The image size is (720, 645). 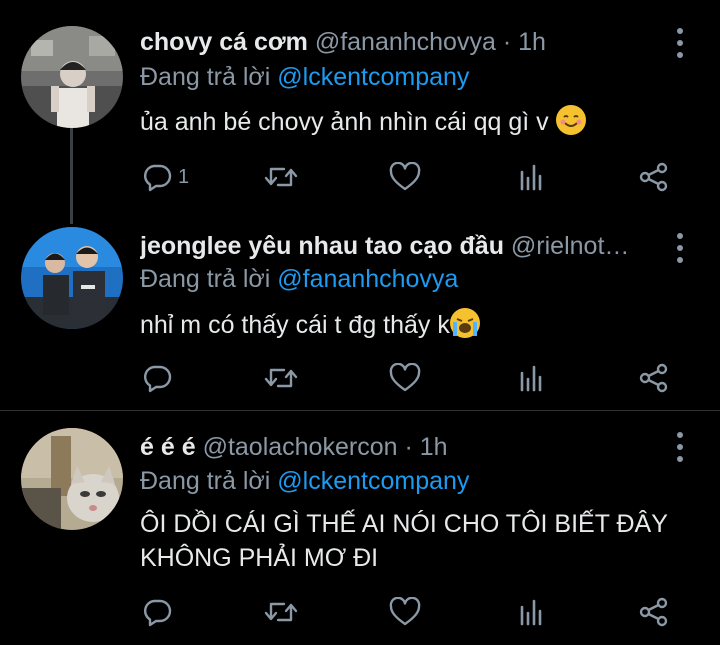 I want to click on replying-to: Đang trả lời @fananhchovya, so click(x=299, y=279).